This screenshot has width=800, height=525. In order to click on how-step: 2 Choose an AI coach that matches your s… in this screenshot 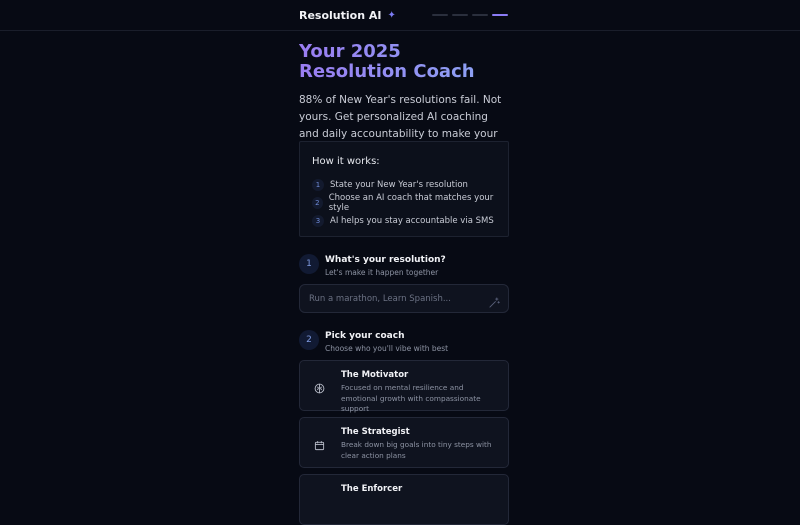, I will do `click(404, 203)`.